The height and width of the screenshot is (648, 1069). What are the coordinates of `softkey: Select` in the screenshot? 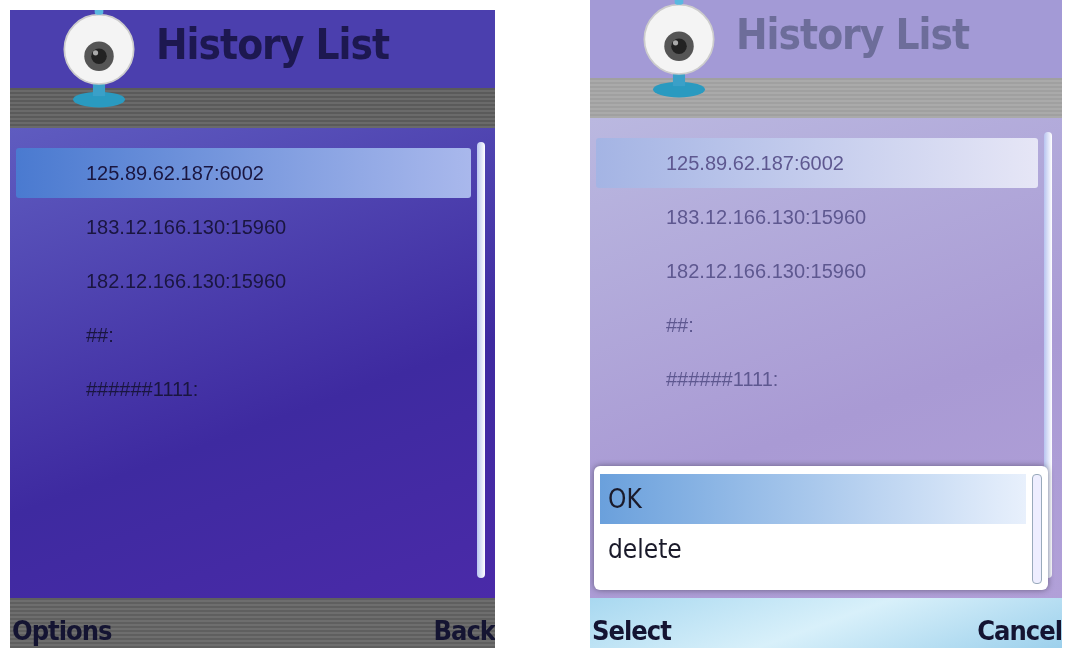 It's located at (631, 630).